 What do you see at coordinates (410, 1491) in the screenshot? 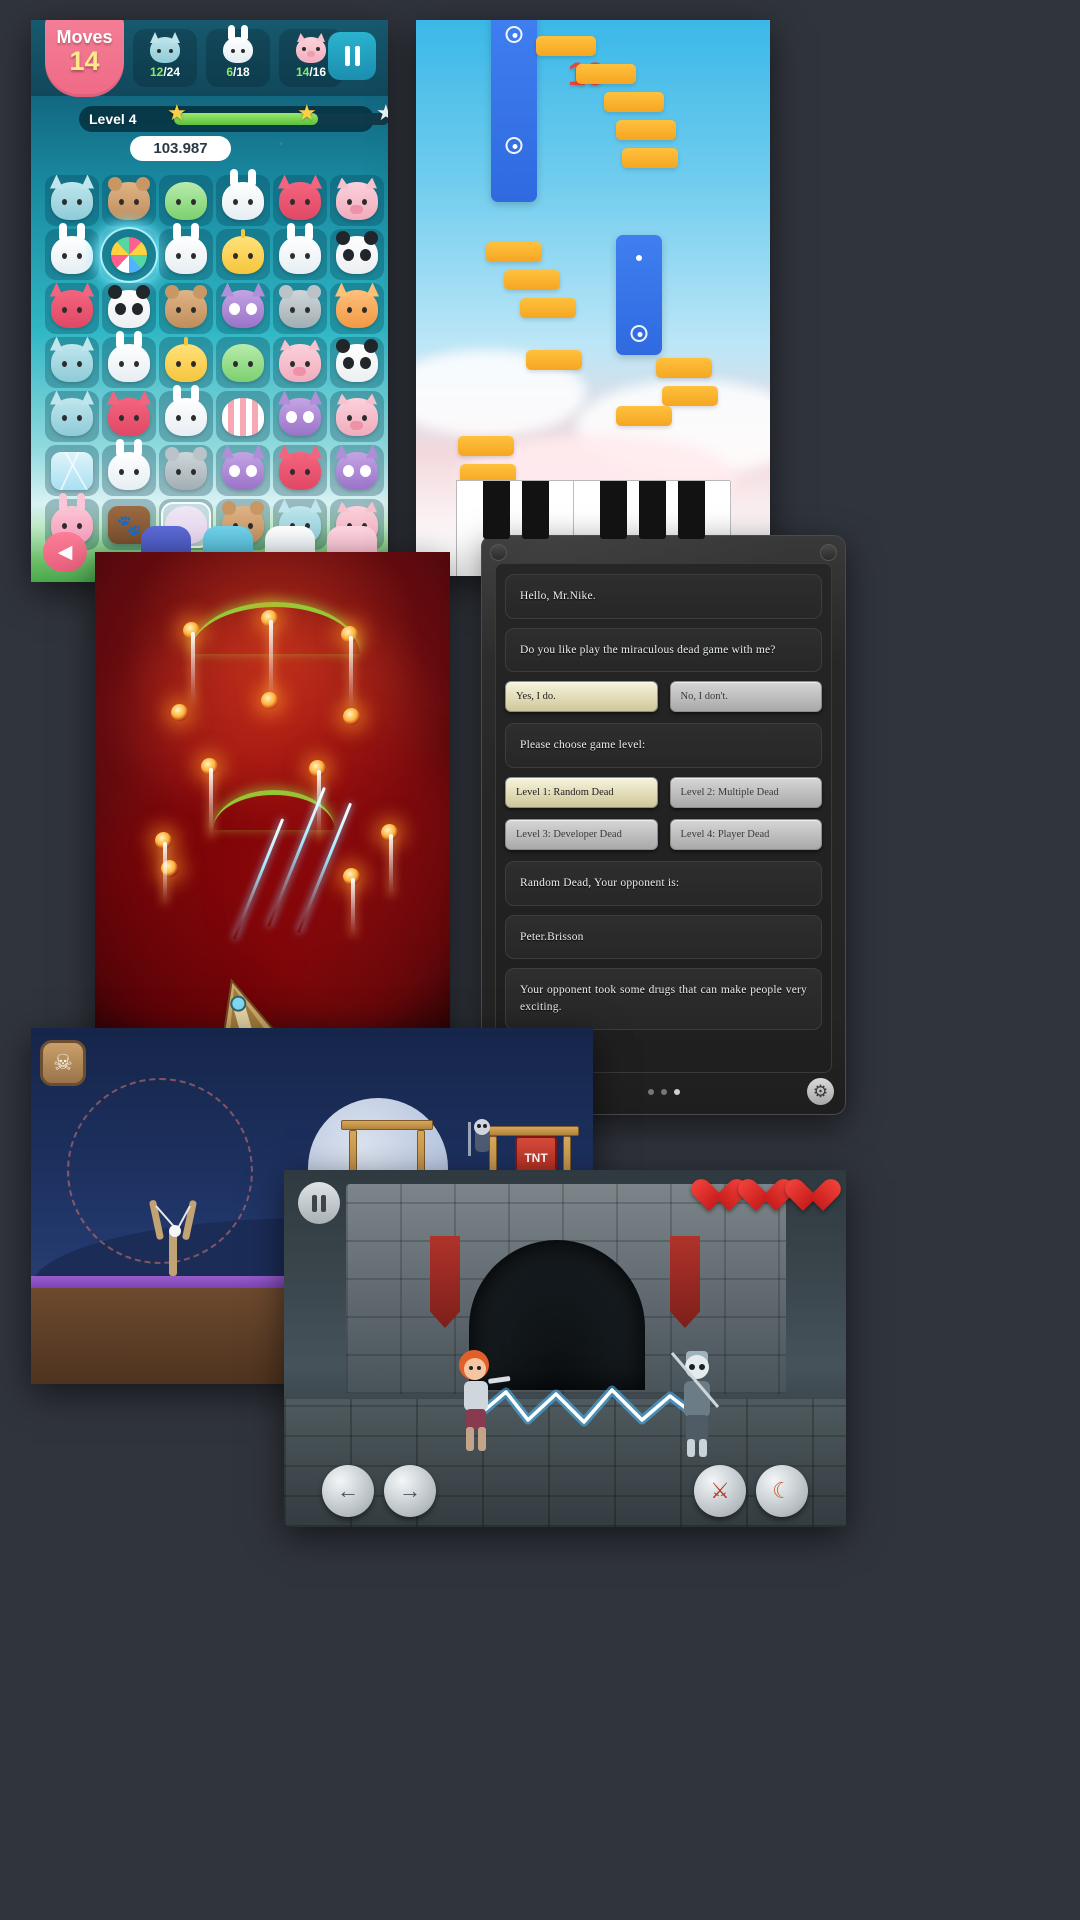
I see `move-right-button: →` at bounding box center [410, 1491].